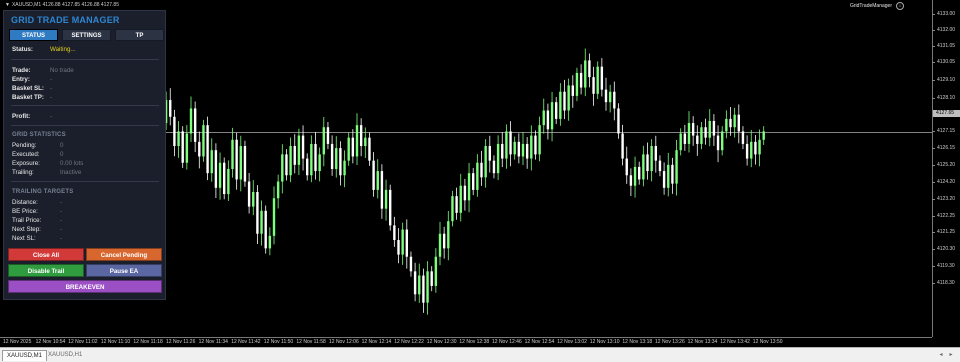 This screenshot has width=960, height=362. I want to click on tab-xauusd-h1: XAUUSD,H1, so click(65, 355).